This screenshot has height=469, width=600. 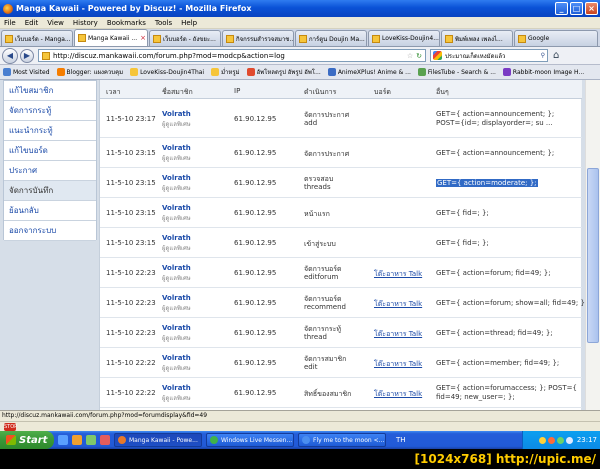 What do you see at coordinates (91, 440) in the screenshot?
I see `desktop-quicklaunch-icon` at bounding box center [91, 440].